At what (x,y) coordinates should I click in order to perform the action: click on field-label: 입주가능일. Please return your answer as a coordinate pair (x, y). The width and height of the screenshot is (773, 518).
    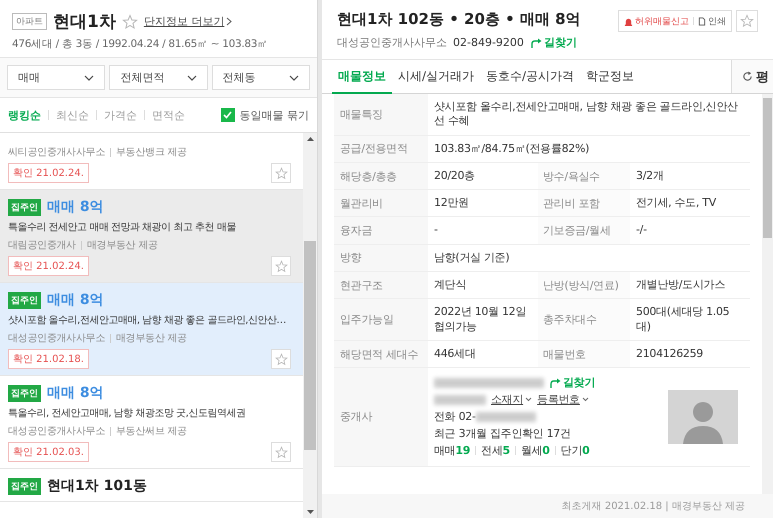
    Looking at the image, I should click on (381, 320).